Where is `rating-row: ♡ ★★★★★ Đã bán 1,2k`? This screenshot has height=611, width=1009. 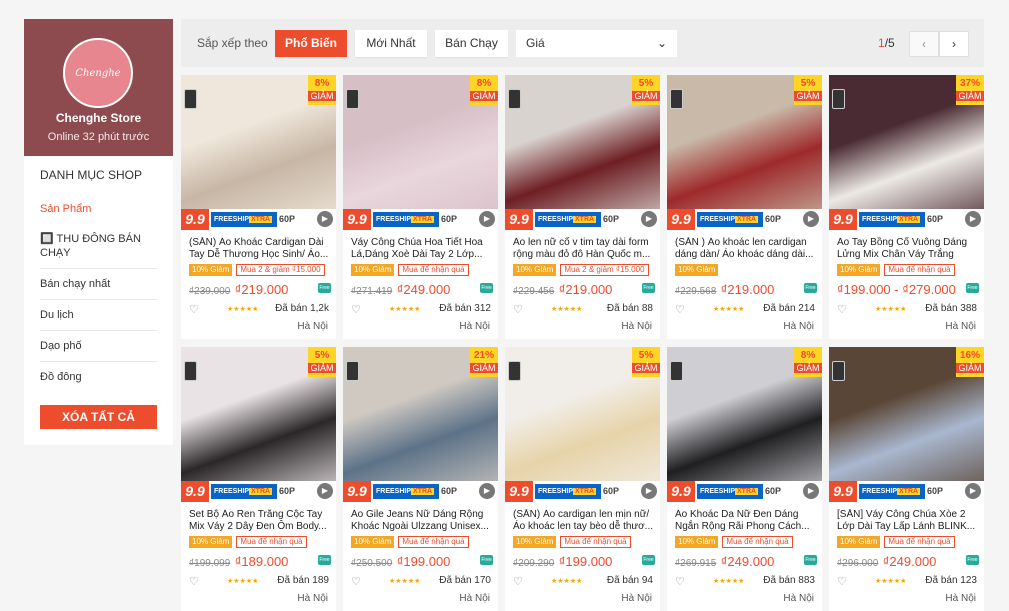
rating-row: ♡ ★★★★★ Đã bán 1,2k is located at coordinates (259, 310).